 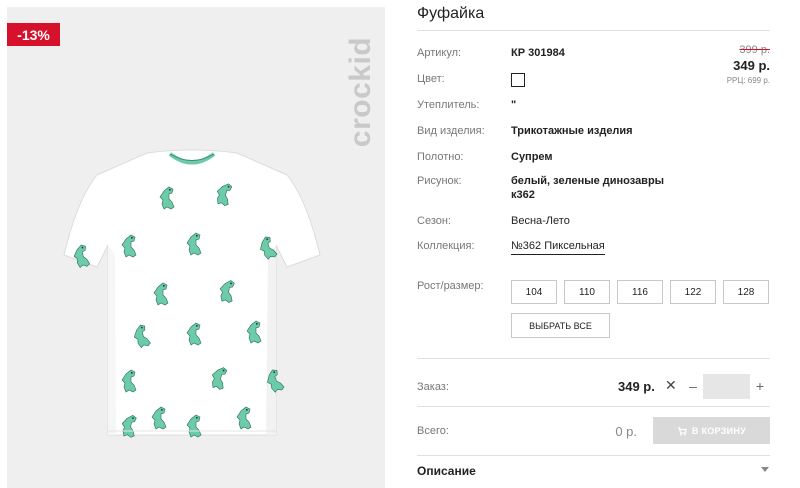 What do you see at coordinates (560, 325) in the screenshot?
I see `select-all-sizes-button: ВЫБРАТЬ ВСЕ` at bounding box center [560, 325].